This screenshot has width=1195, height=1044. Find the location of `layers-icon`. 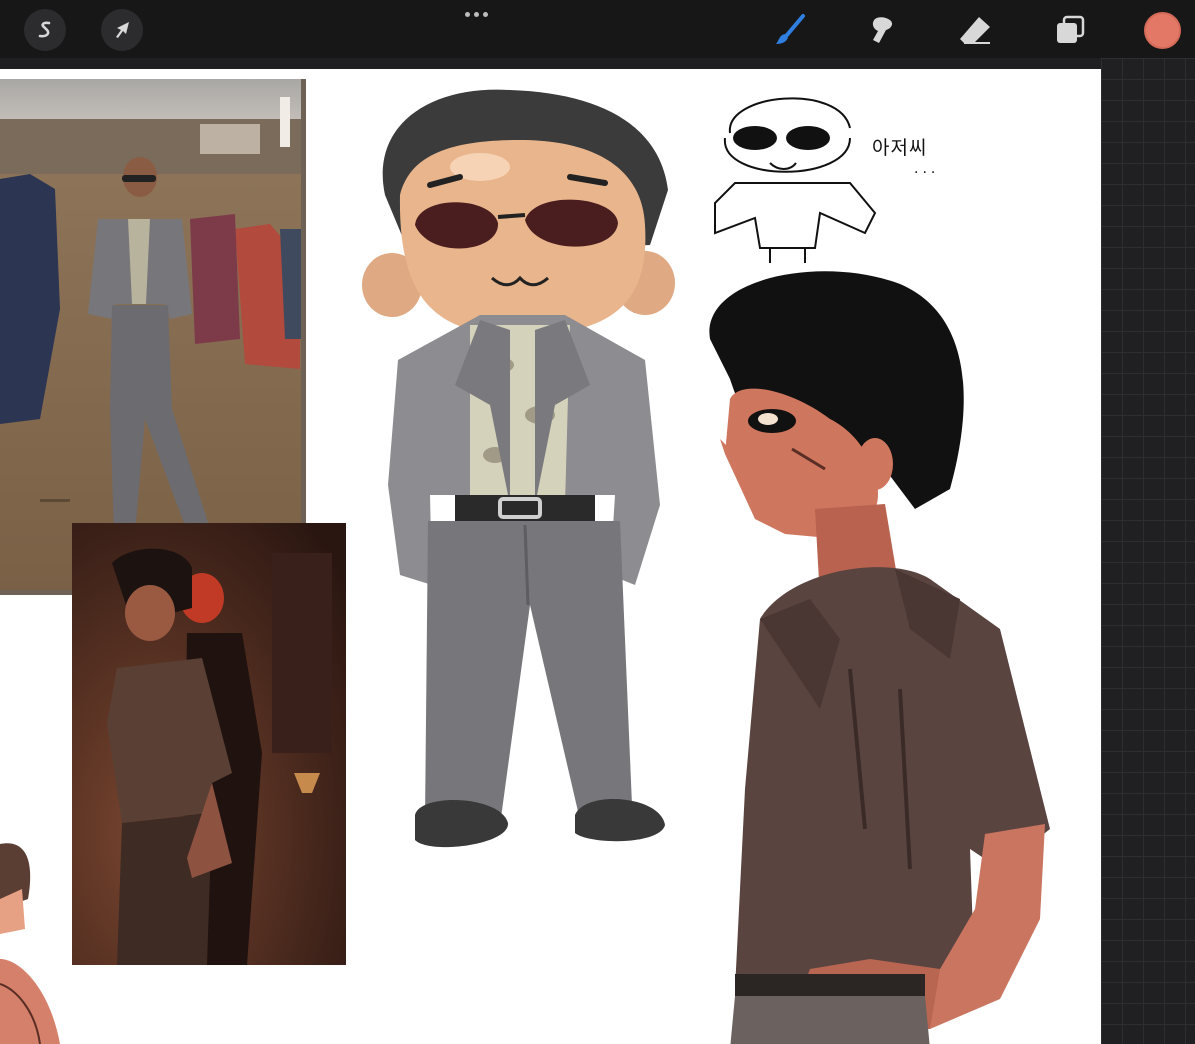

layers-icon is located at coordinates (1071, 29).